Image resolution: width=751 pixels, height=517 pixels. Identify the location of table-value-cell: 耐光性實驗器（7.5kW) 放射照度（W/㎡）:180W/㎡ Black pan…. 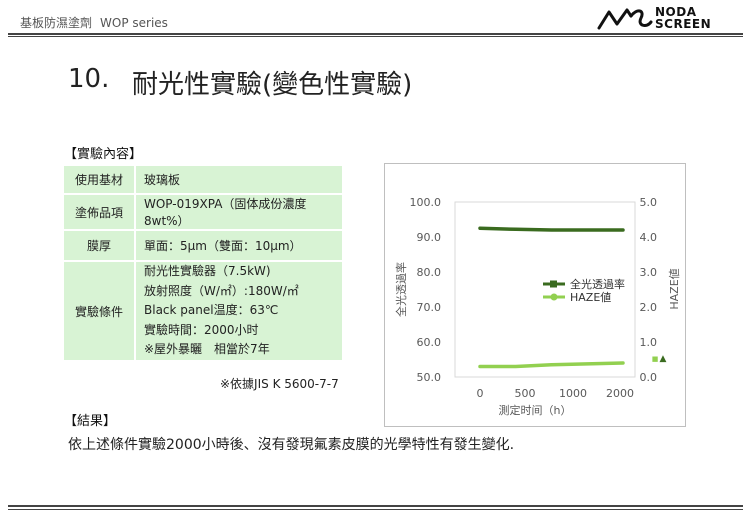
(239, 311).